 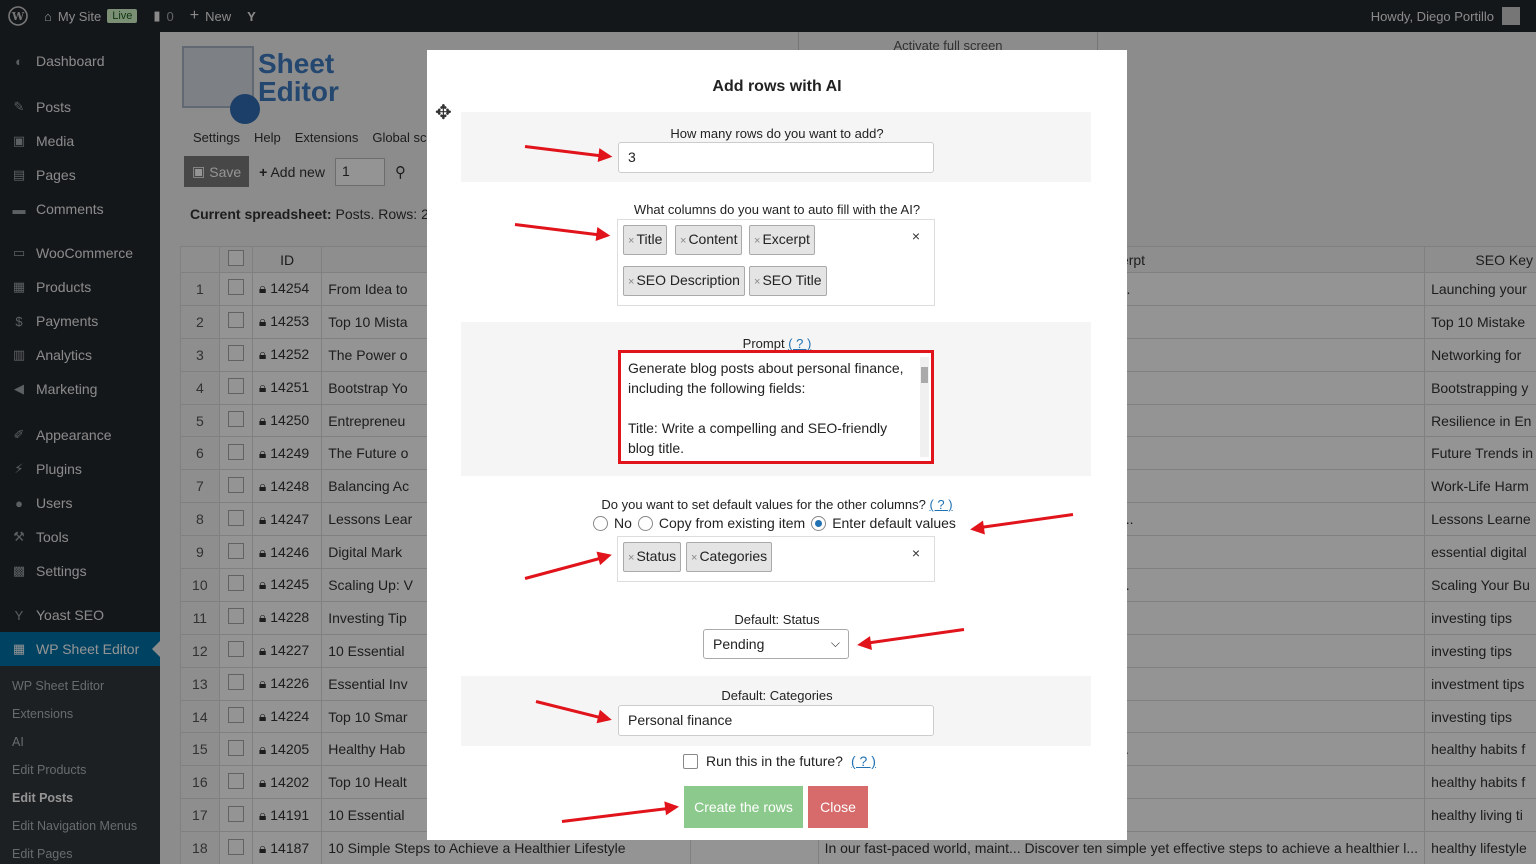 What do you see at coordinates (819, 523) in the screenshot?
I see `radio-enter-defaults` at bounding box center [819, 523].